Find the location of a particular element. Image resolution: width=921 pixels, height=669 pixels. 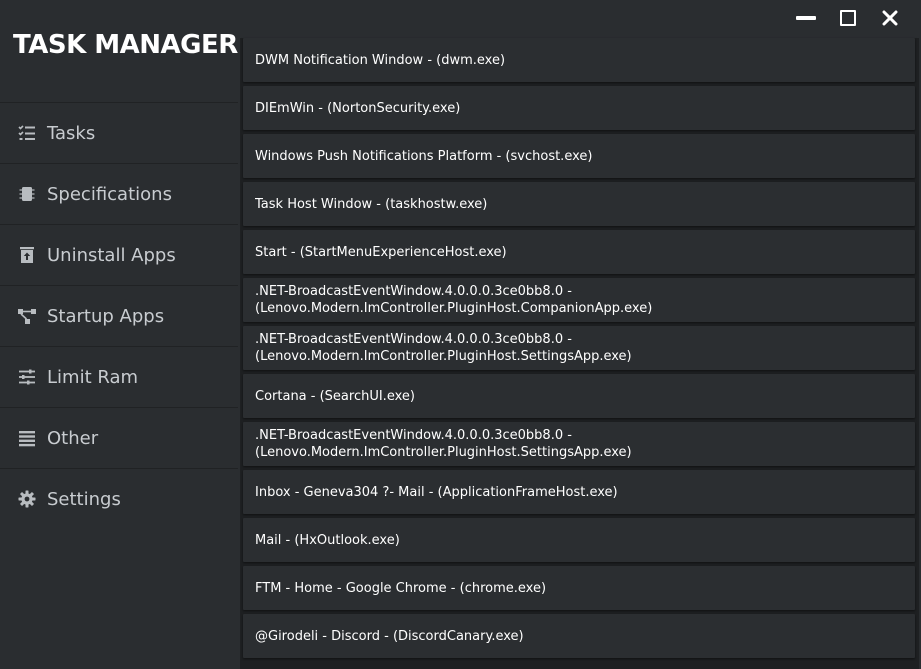

trash-upload-icon is located at coordinates (27, 255).